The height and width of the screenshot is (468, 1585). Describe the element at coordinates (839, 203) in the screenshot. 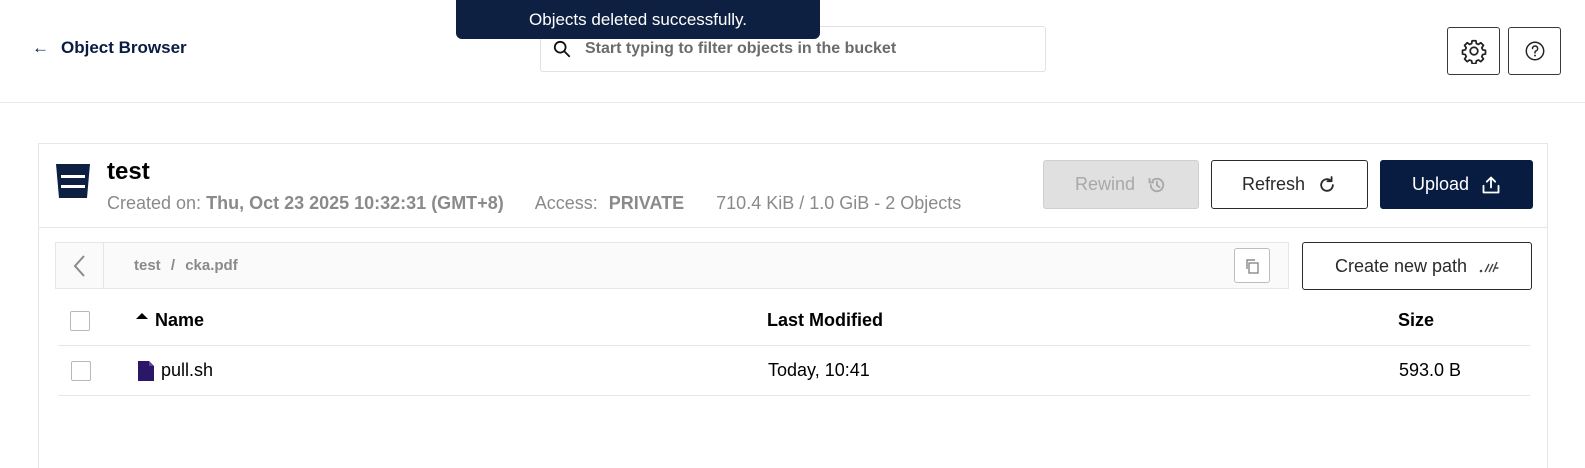

I see `bucket-usage: 710.4 KiB / 1.0 GiB - 2 Objects` at that location.